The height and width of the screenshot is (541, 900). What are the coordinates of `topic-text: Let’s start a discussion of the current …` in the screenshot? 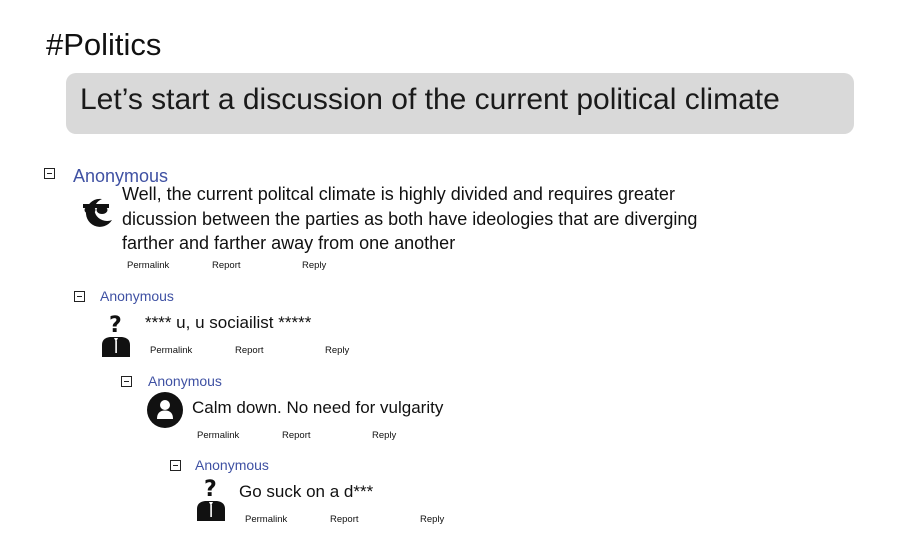 It's located at (430, 99).